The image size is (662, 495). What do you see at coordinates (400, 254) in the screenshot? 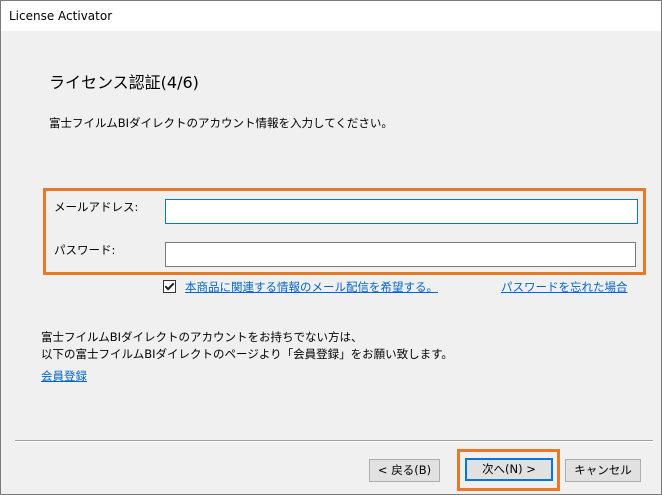
I see `password-field` at bounding box center [400, 254].